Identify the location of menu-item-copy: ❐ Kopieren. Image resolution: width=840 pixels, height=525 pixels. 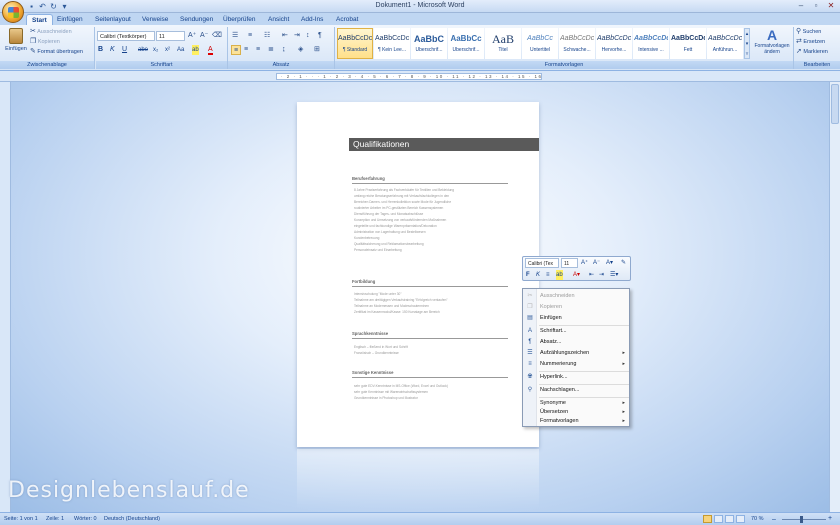
(576, 307).